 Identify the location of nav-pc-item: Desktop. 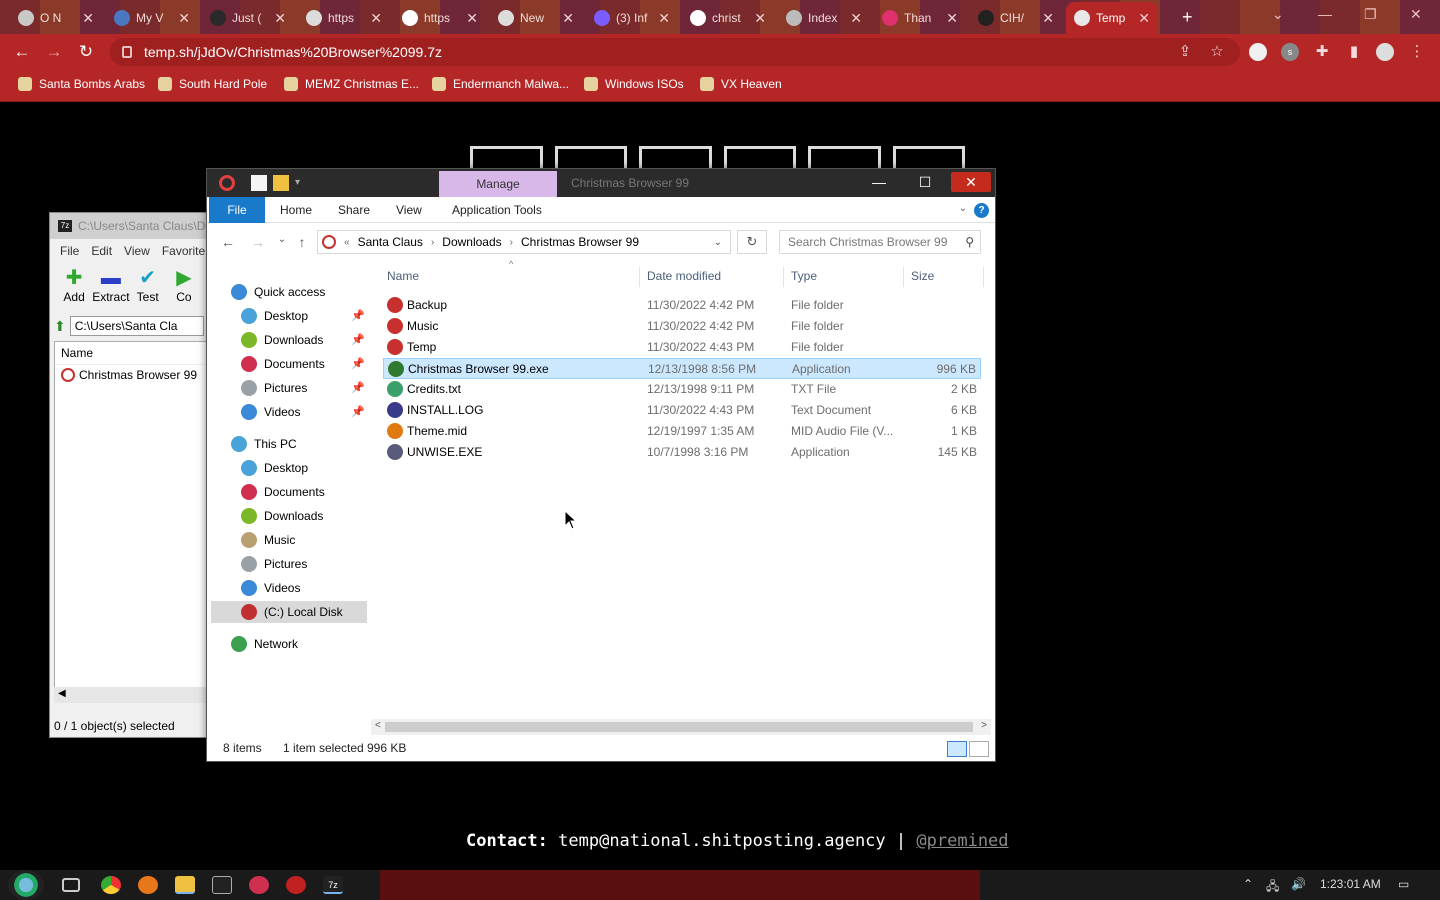
(289, 468).